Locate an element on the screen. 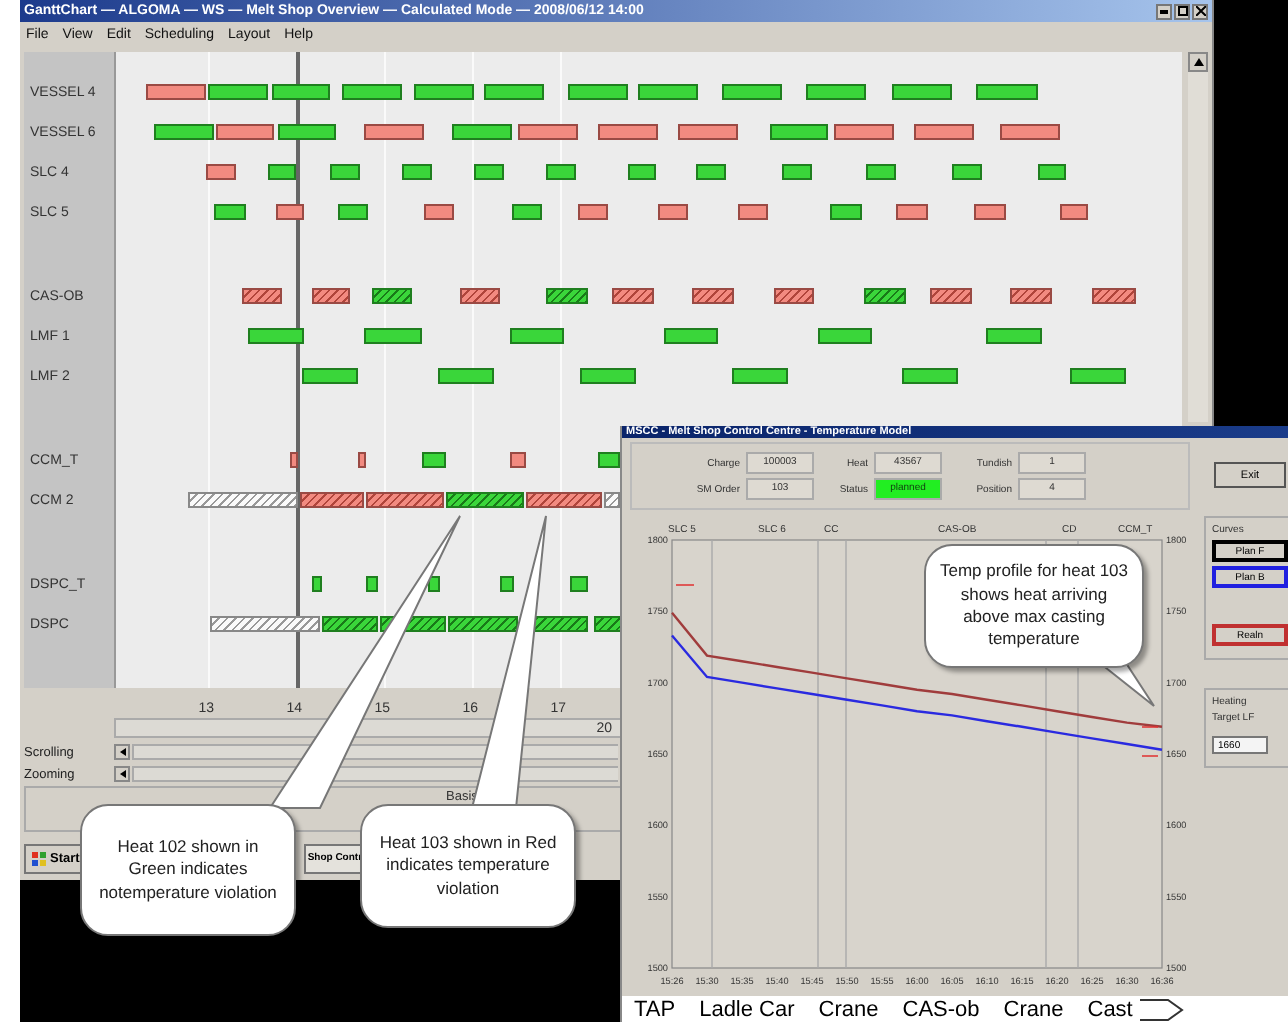 The height and width of the screenshot is (1022, 1288). minimize-button is located at coordinates (1164, 11).